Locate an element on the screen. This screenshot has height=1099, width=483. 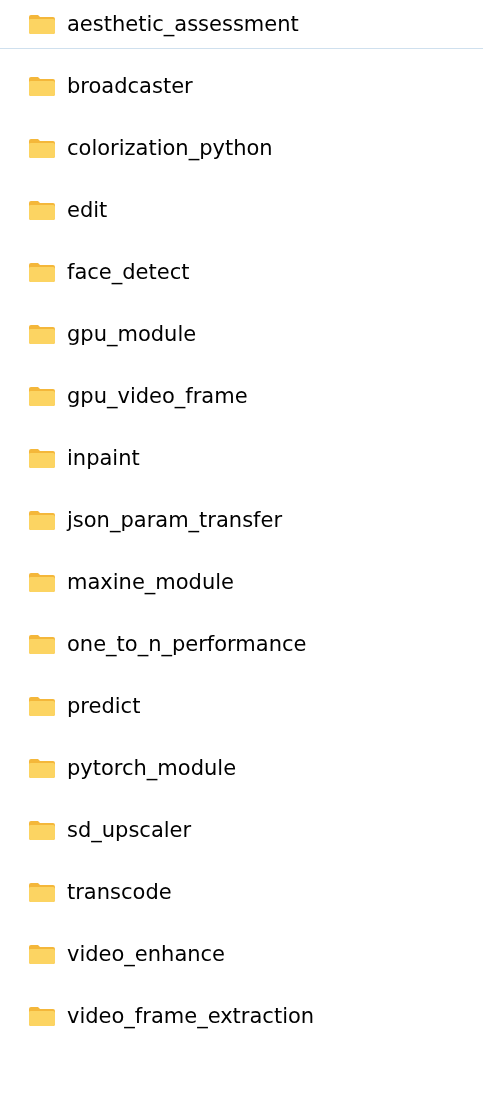
folder-name: pytorch_module is located at coordinates (152, 768).